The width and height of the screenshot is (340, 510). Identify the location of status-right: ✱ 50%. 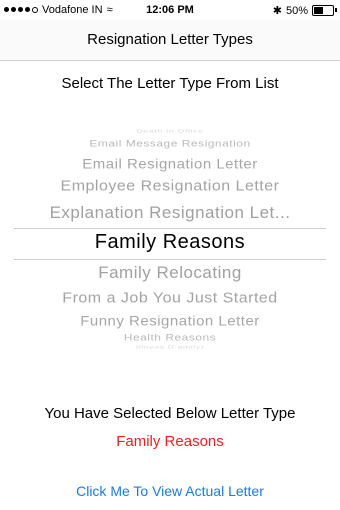
(304, 10).